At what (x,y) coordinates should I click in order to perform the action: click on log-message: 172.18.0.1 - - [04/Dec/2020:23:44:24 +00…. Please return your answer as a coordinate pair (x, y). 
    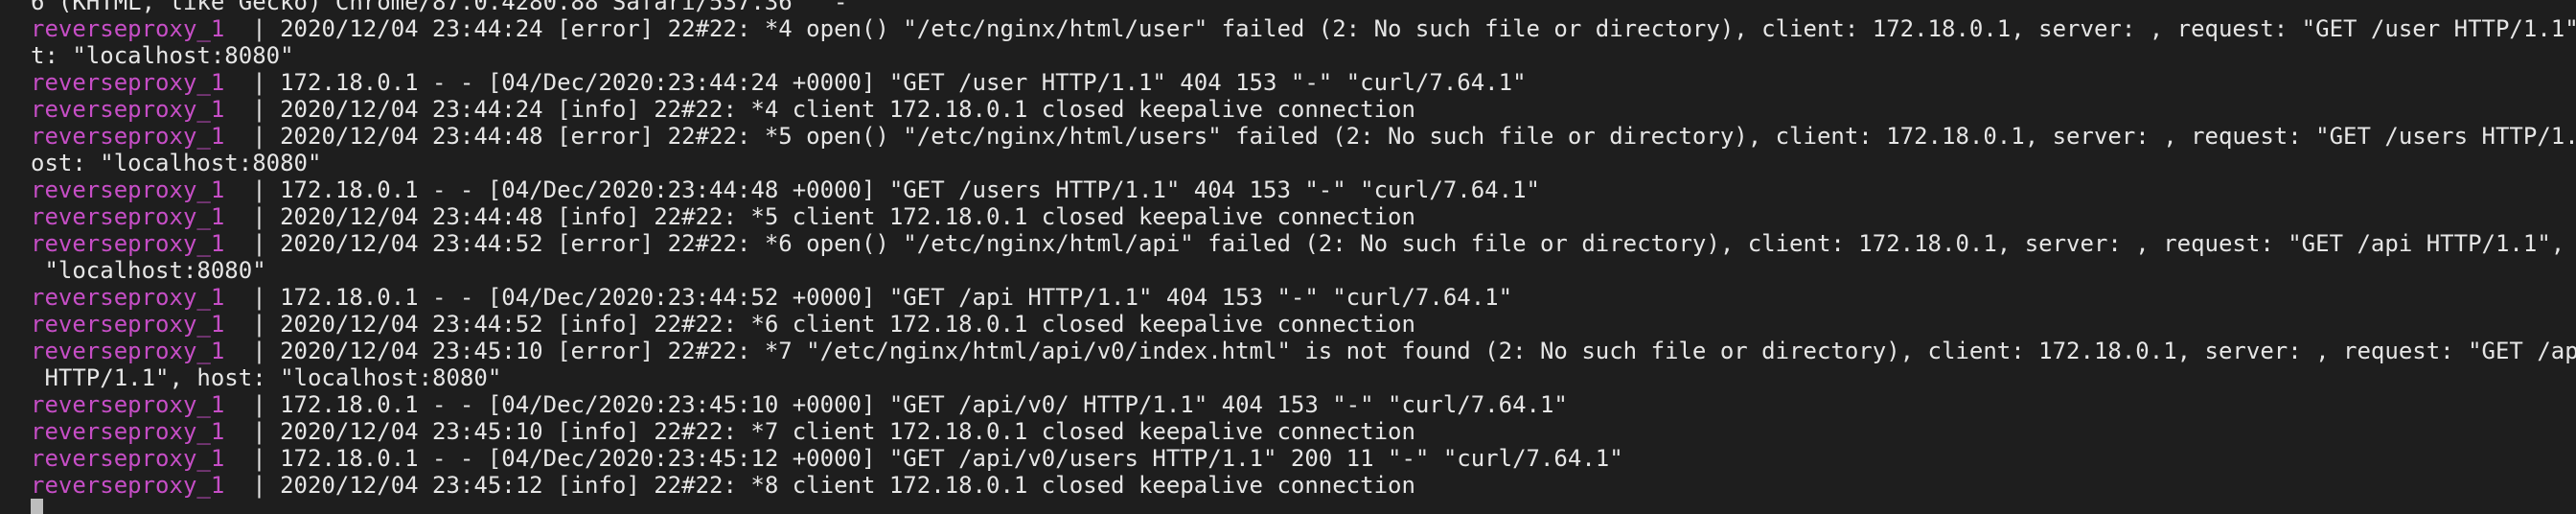
    Looking at the image, I should click on (903, 82).